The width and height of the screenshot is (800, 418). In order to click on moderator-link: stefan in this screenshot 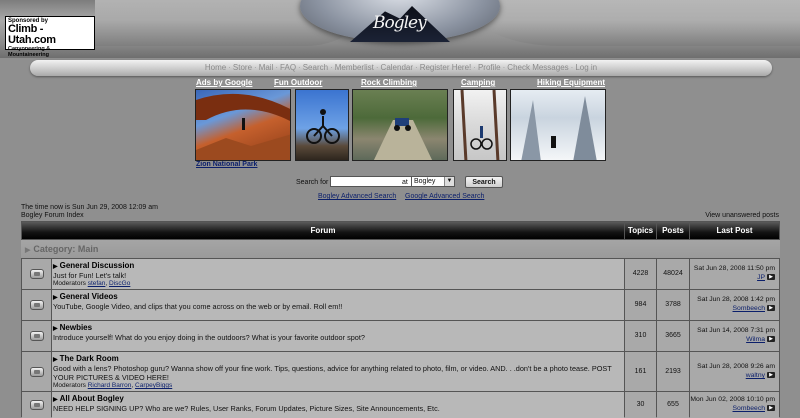, I will do `click(97, 283)`.